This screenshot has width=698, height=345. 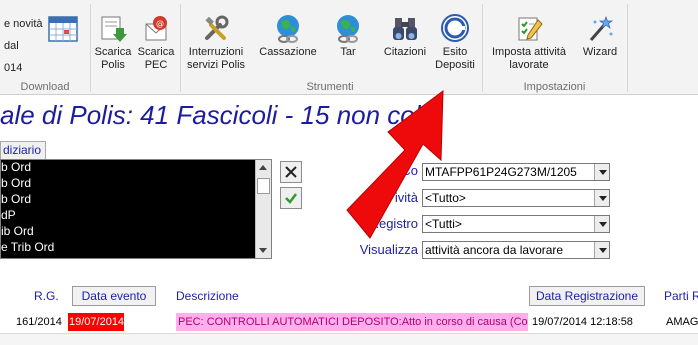 What do you see at coordinates (114, 296) in the screenshot?
I see `column-header-data-evento: Data evento` at bounding box center [114, 296].